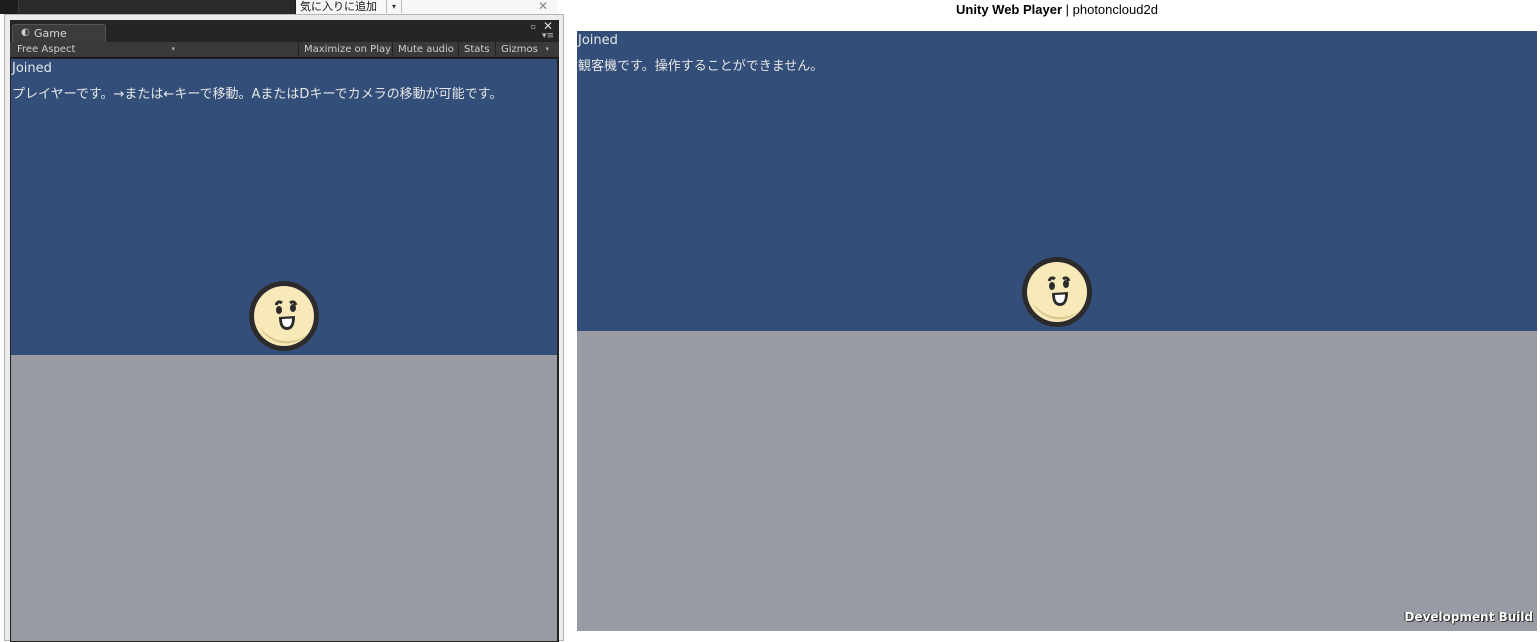 This screenshot has height=642, width=1540. What do you see at coordinates (427, 7) in the screenshot?
I see `favorites-bar: 気に入りに追加 ▾ ✕` at bounding box center [427, 7].